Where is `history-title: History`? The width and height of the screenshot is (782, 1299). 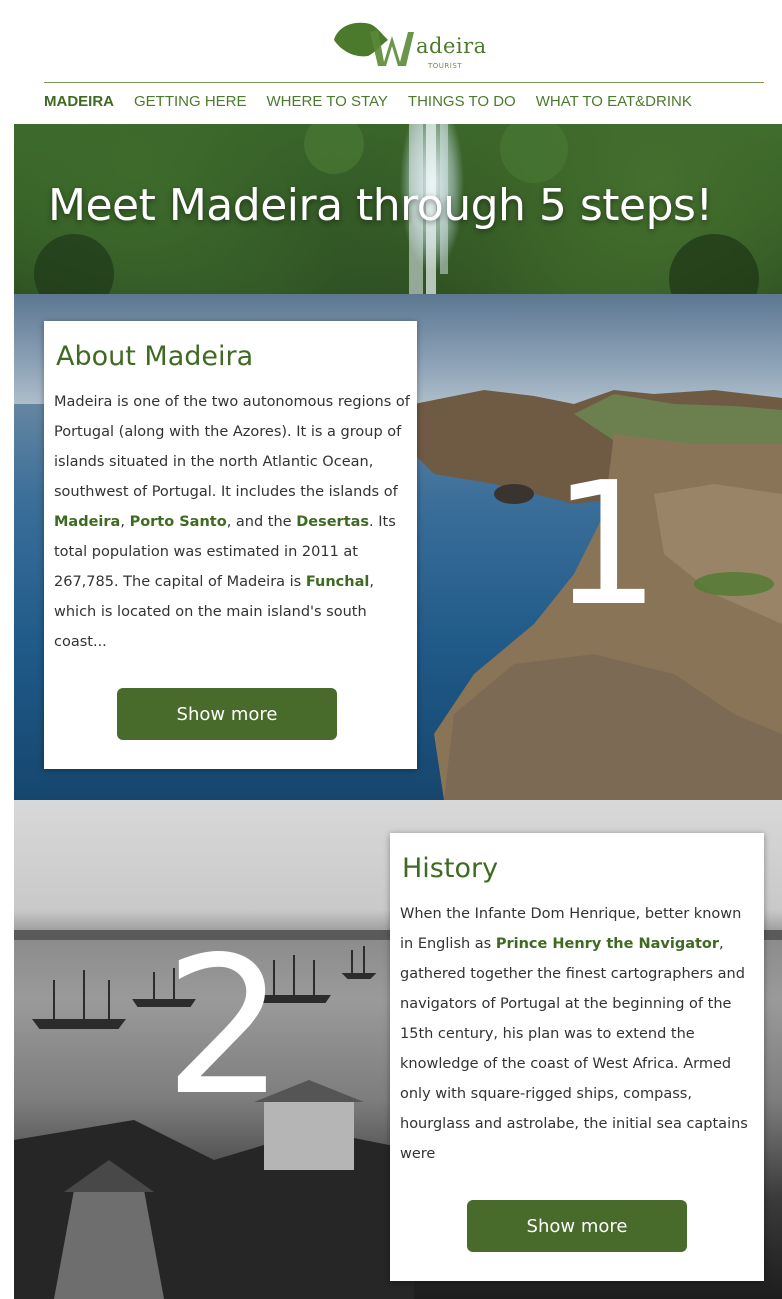 history-title: History is located at coordinates (450, 868).